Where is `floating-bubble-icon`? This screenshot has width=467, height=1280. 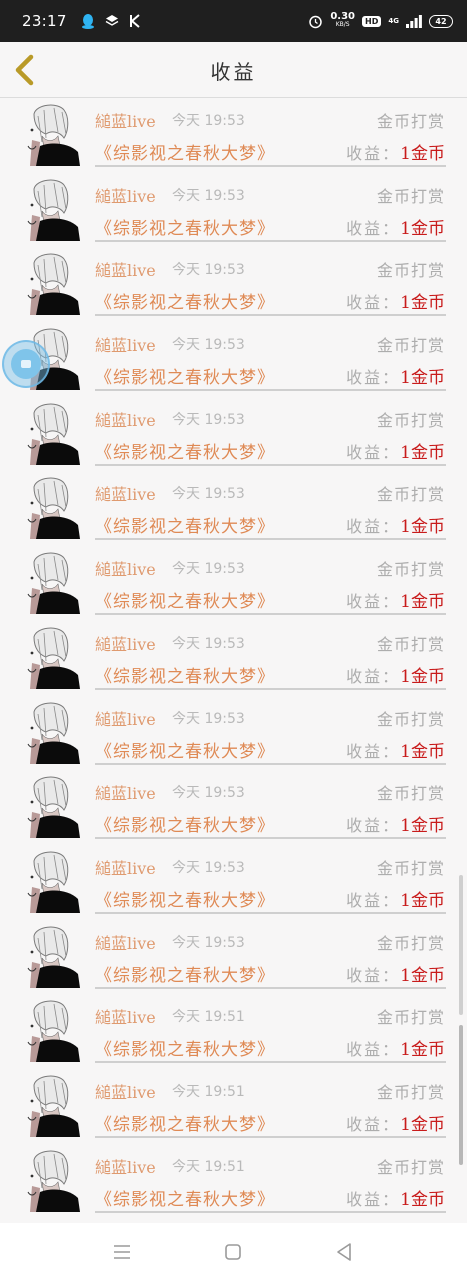 floating-bubble-icon is located at coordinates (26, 364).